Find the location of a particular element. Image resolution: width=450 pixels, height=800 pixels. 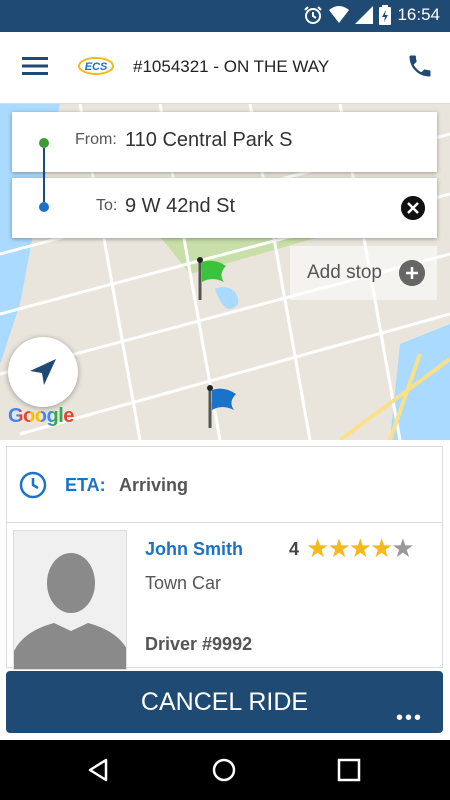

route-connector is located at coordinates (44, 187).